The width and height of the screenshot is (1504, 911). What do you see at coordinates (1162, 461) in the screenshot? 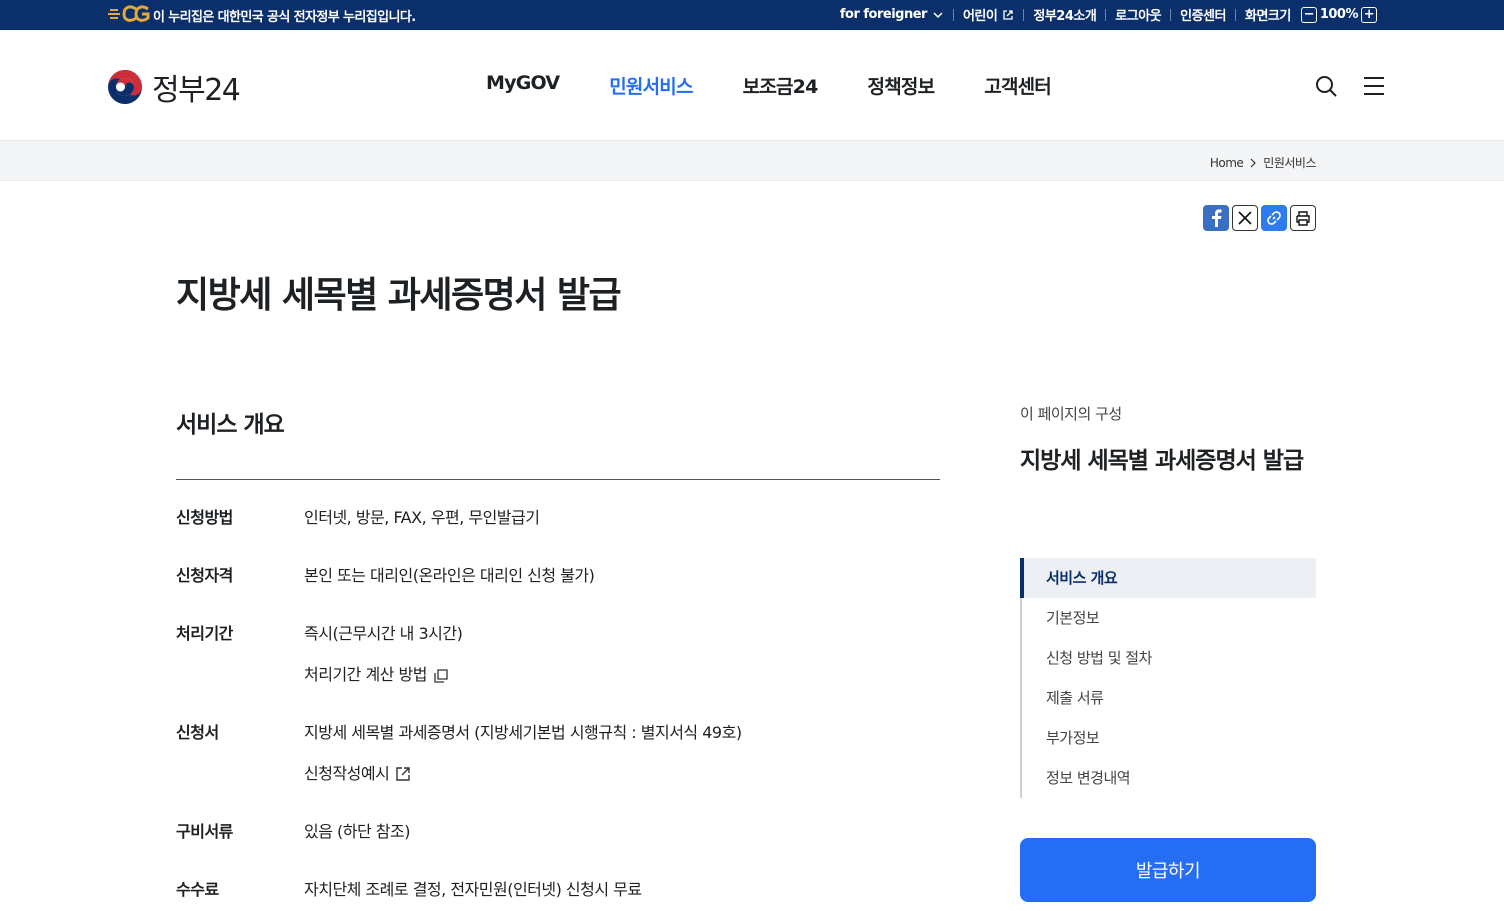
I see `toc-title: 지방세 세목별 과세증명서 발급` at bounding box center [1162, 461].